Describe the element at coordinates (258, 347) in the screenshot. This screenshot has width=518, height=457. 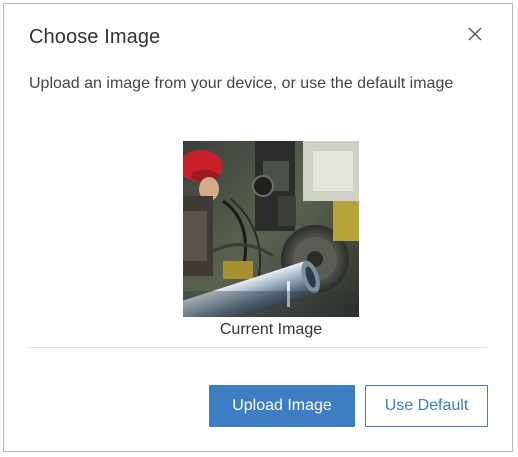
I see `divider` at that location.